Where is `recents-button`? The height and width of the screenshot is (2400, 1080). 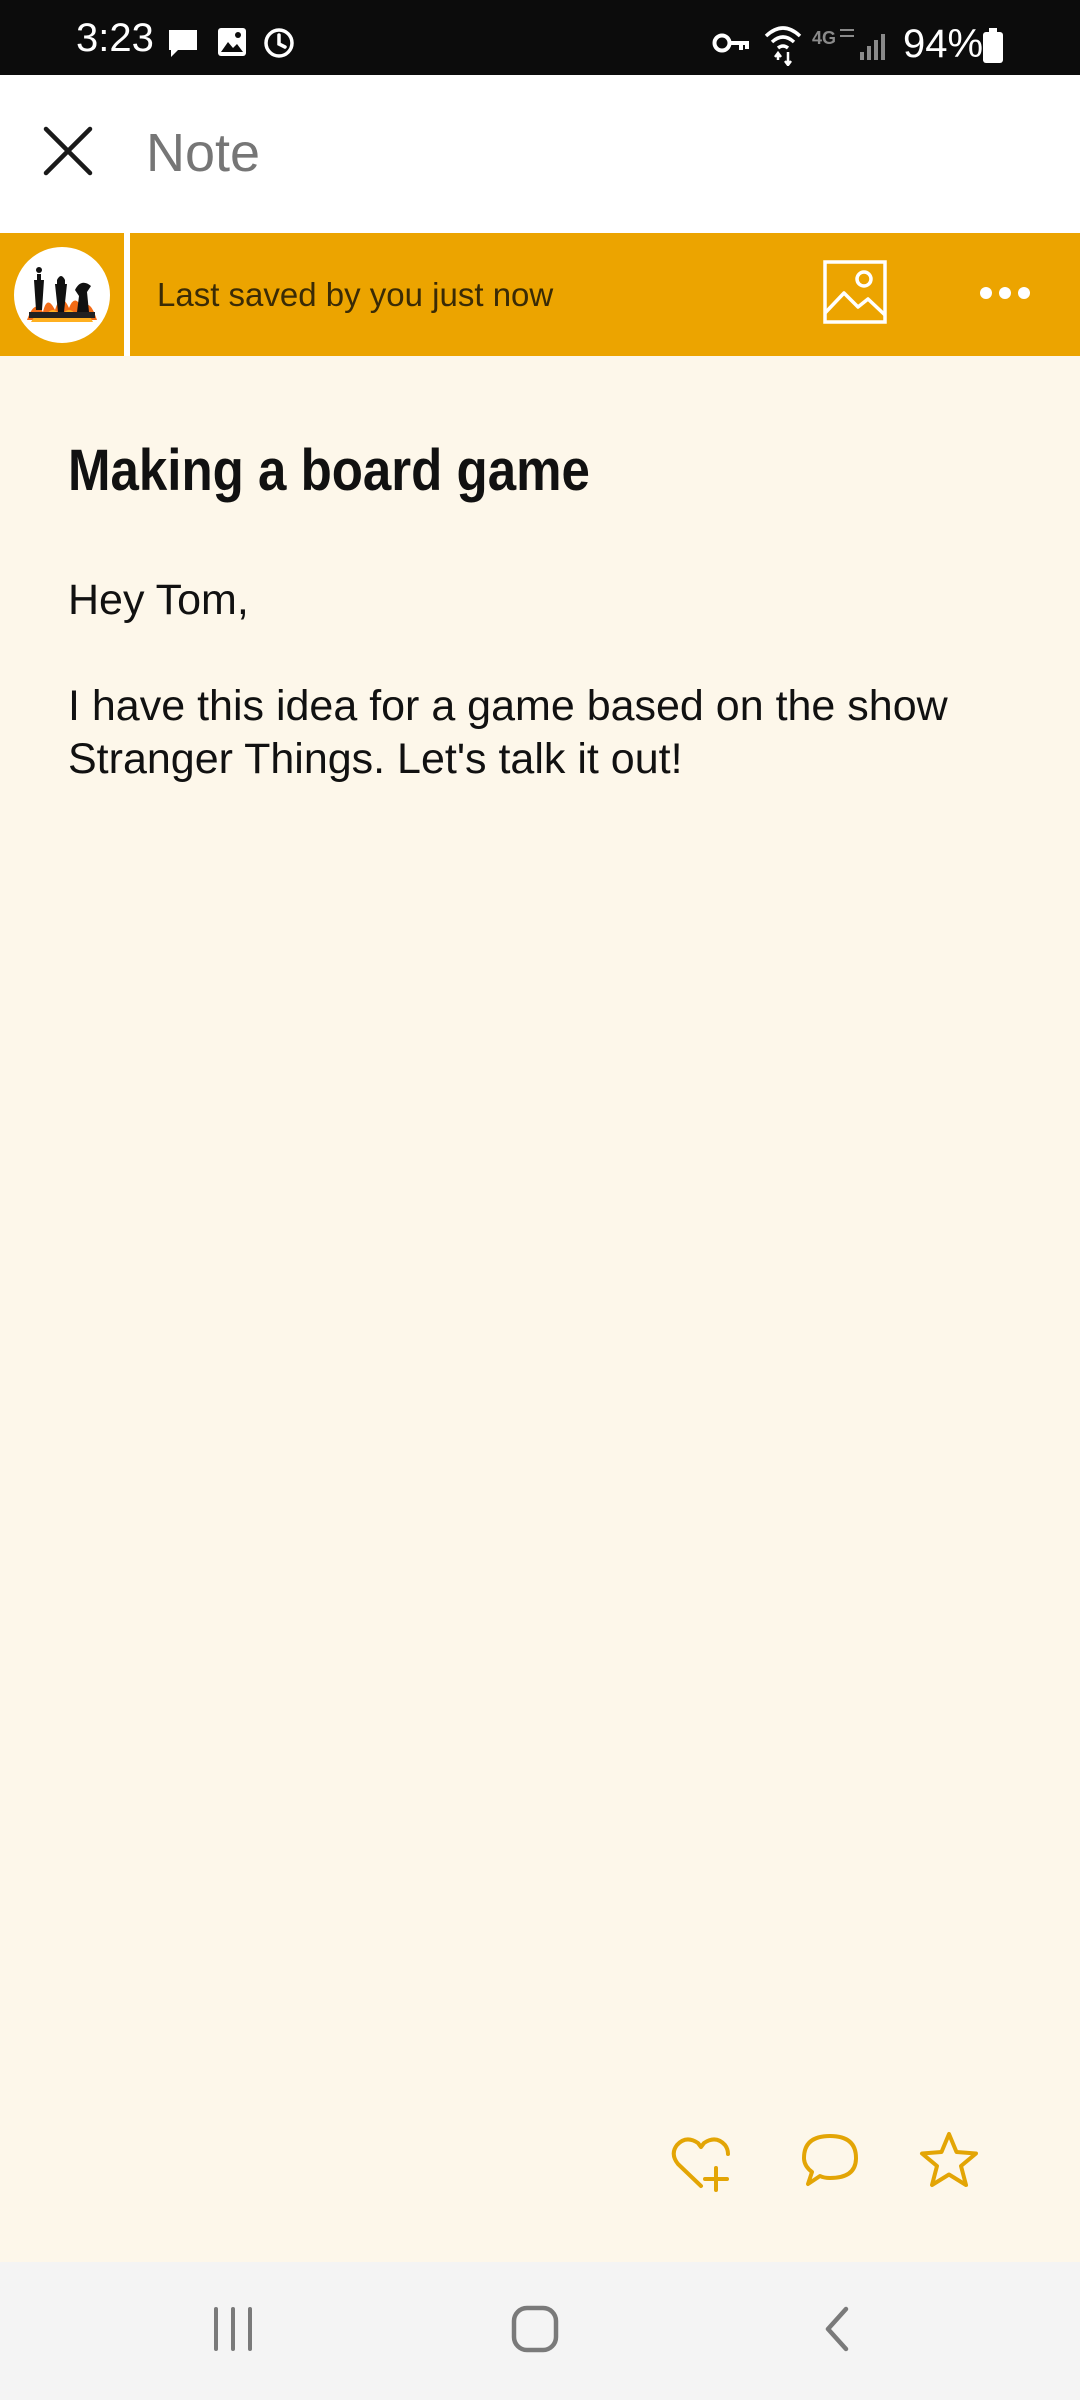
recents-button is located at coordinates (233, 2331).